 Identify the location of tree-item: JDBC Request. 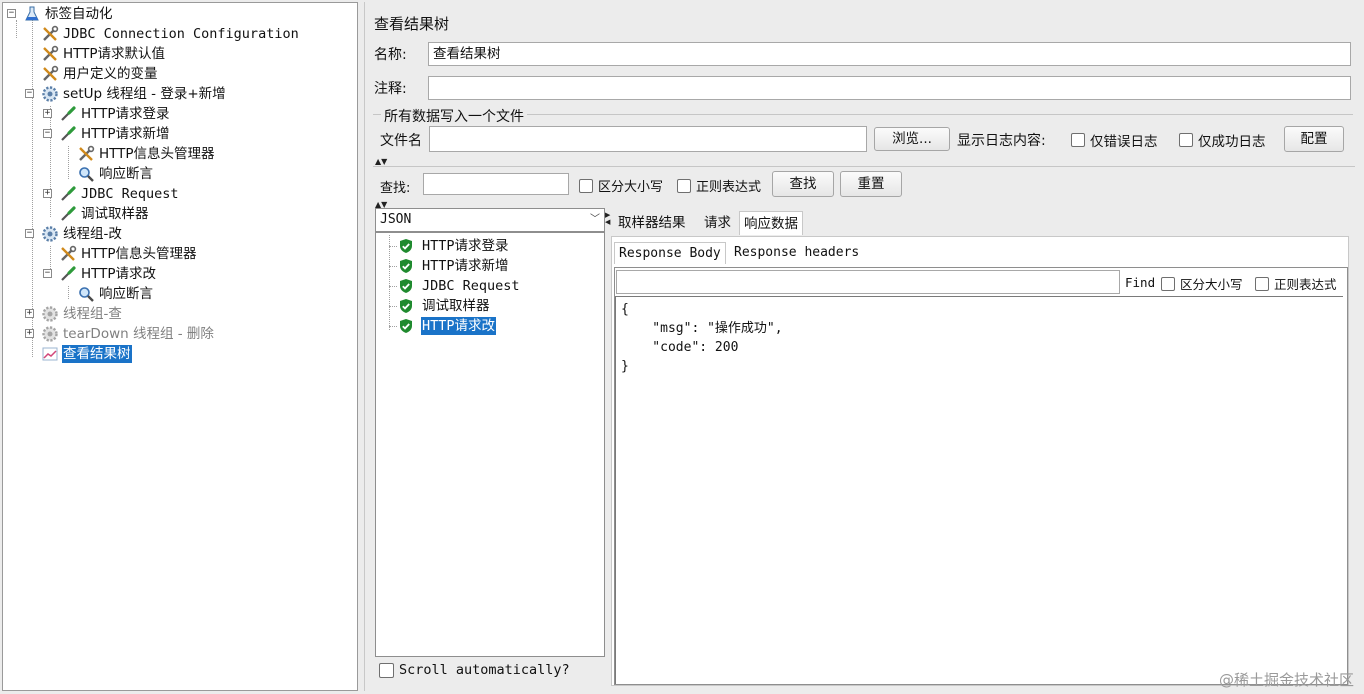
(119, 194).